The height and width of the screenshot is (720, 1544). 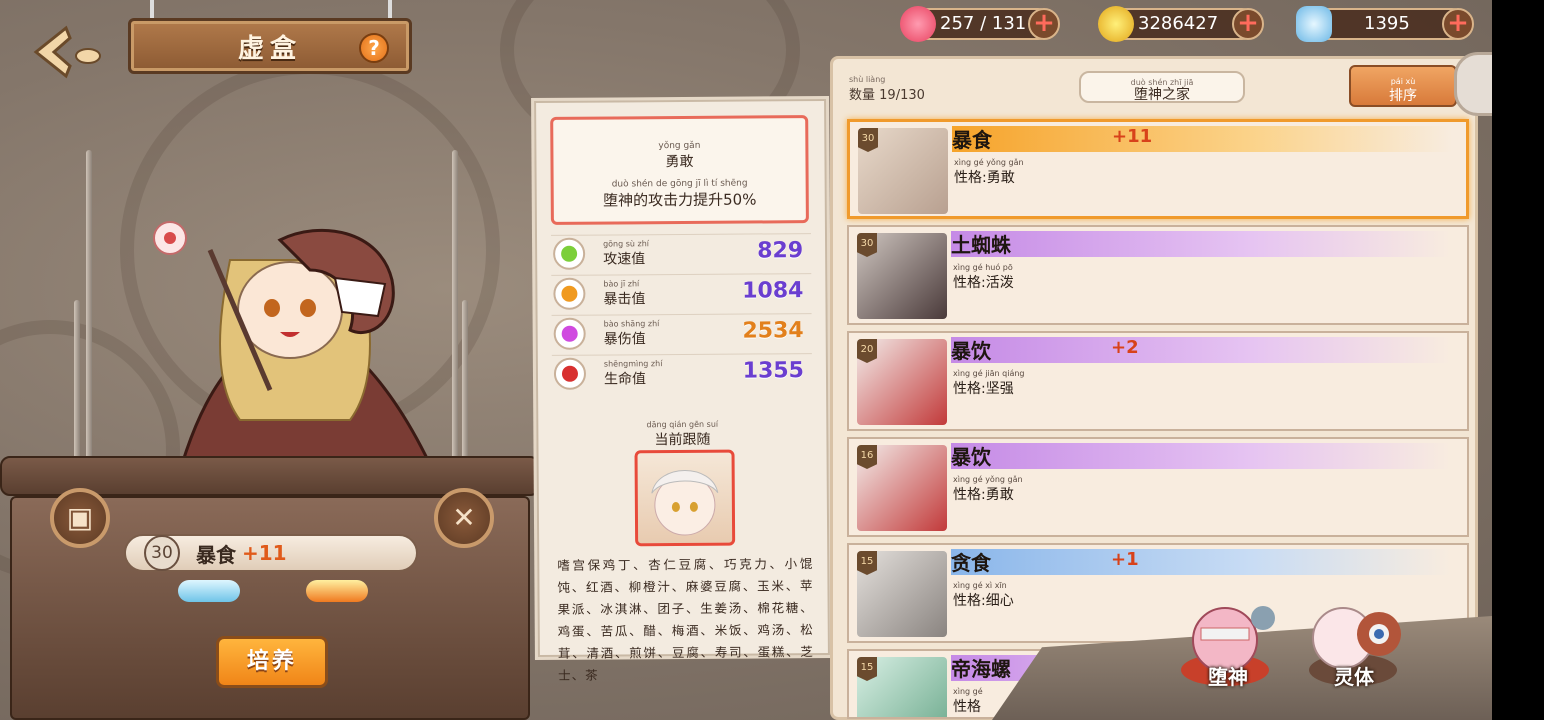 I want to click on sort-button: pái xù 排序, so click(x=1403, y=86).